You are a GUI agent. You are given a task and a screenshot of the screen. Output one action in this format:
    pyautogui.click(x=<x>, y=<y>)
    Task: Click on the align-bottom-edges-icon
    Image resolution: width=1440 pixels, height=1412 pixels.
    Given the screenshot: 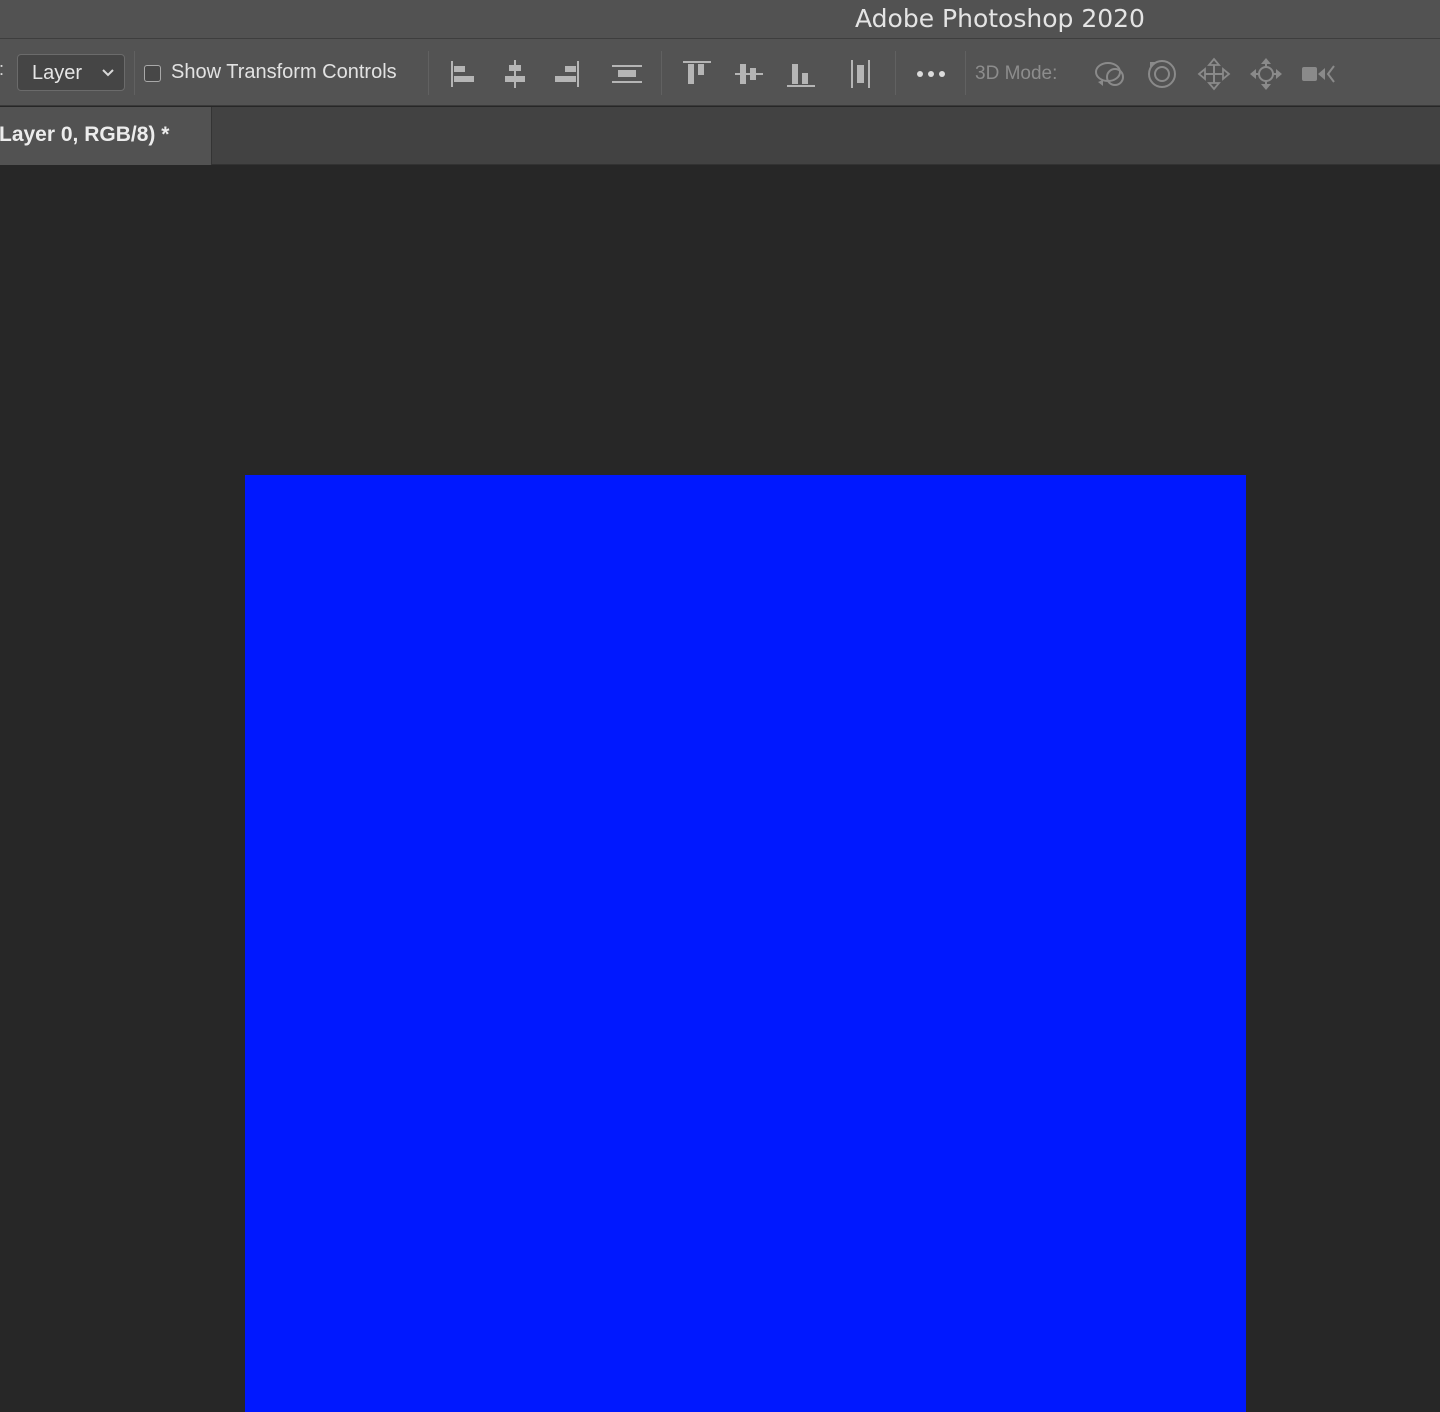 What is the action you would take?
    pyautogui.click(x=801, y=74)
    